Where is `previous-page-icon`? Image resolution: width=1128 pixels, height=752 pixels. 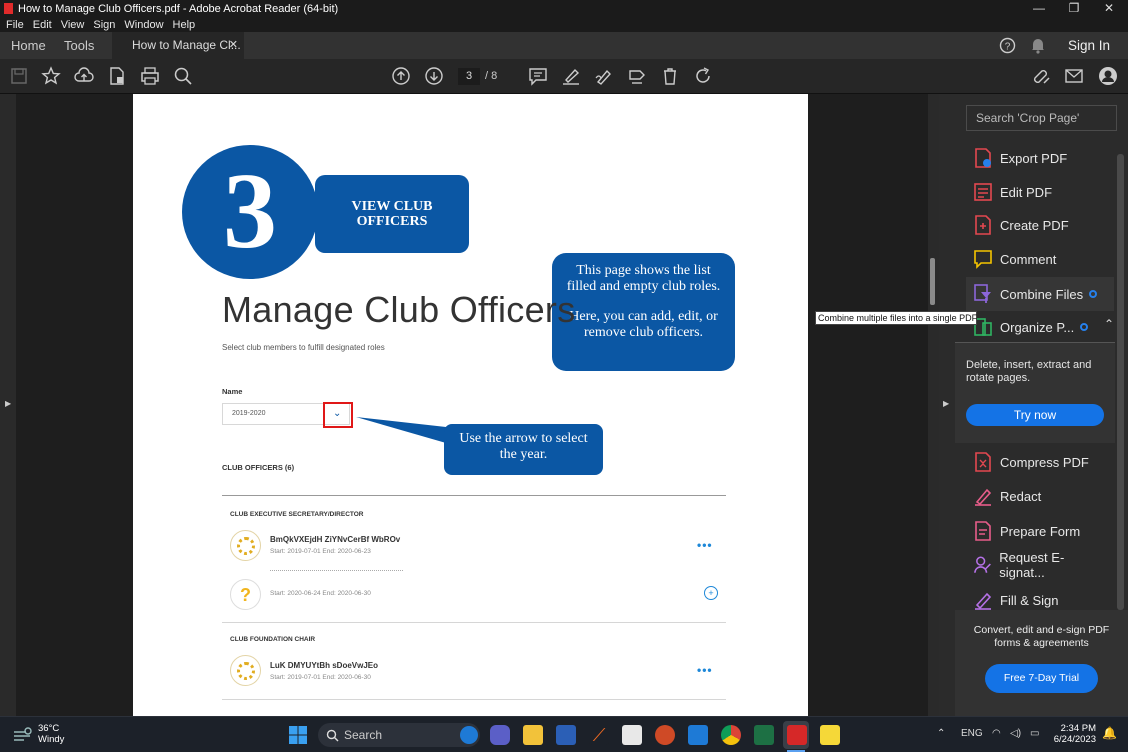
previous-page-icon is located at coordinates (401, 76).